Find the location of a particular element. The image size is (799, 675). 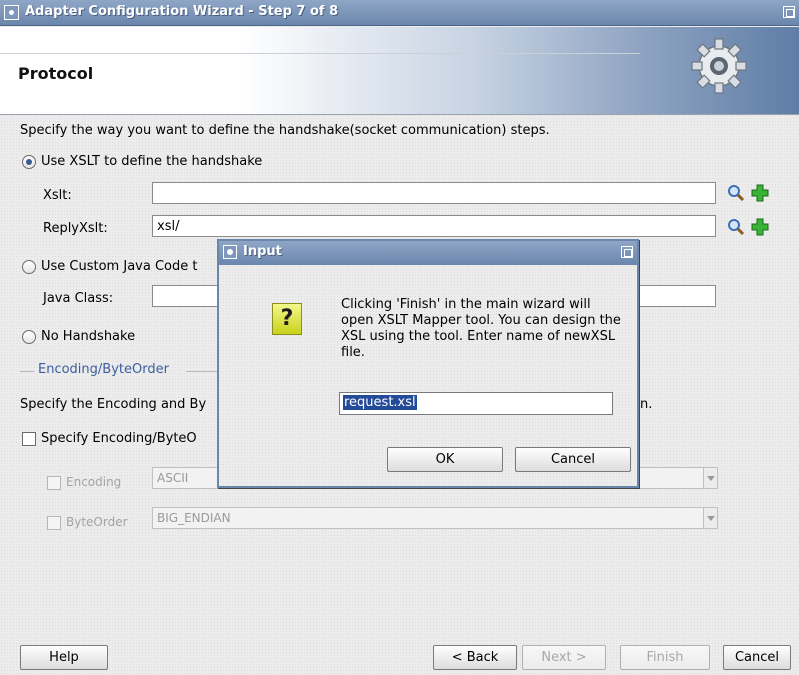

custom-java-option: Use Custom Java Code t is located at coordinates (109, 266).